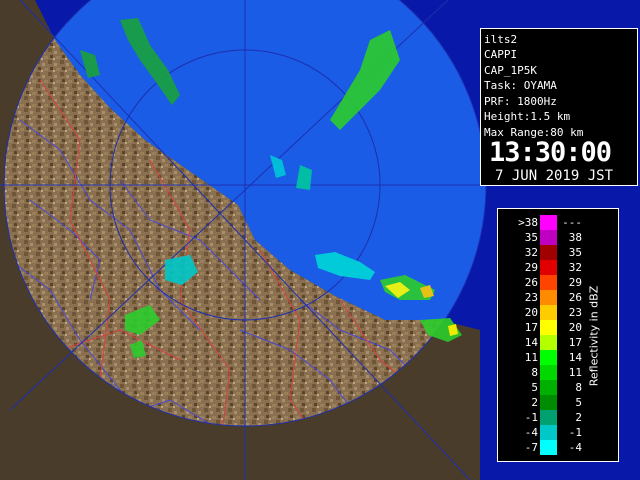 The width and height of the screenshot is (640, 480). Describe the element at coordinates (594, 336) in the screenshot. I see `legend-unit-label: Reflectivity in dBZ` at that location.